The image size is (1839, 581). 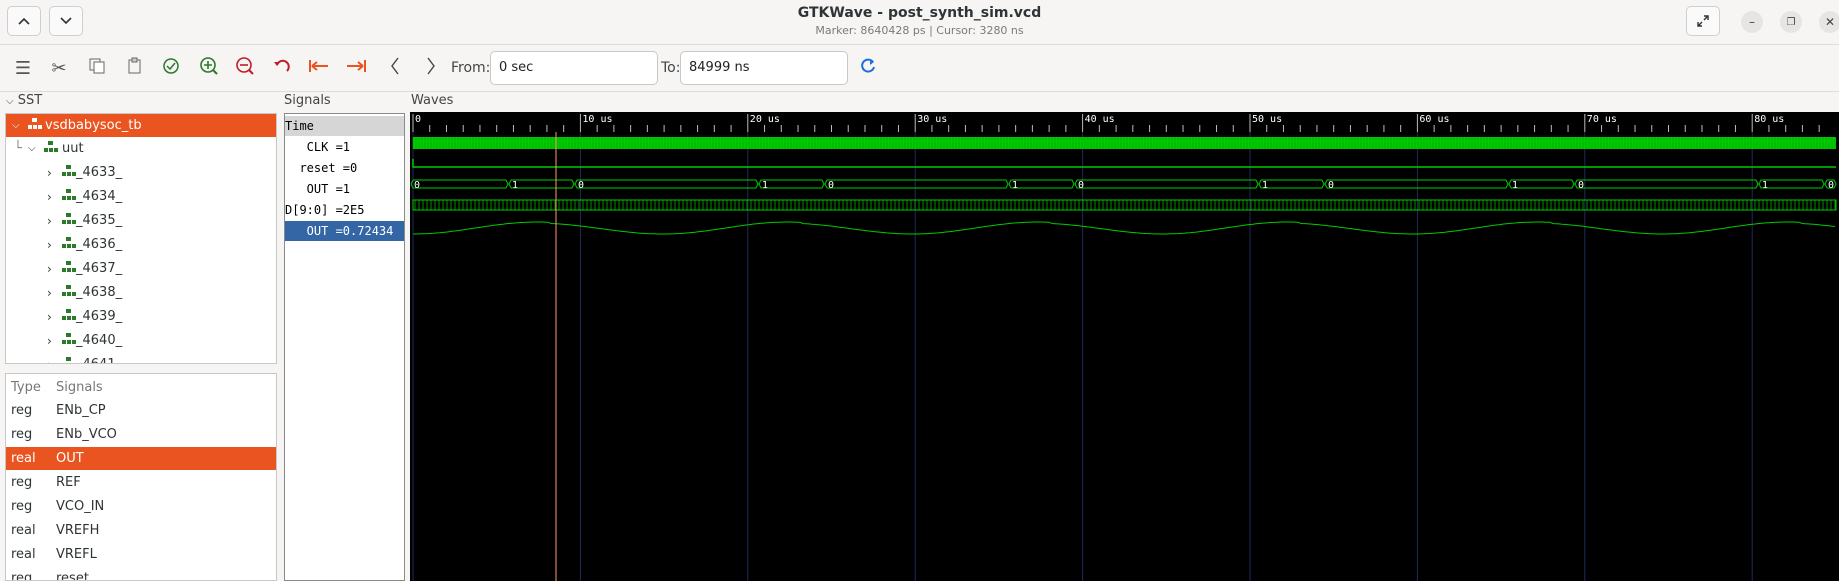 What do you see at coordinates (99, 268) in the screenshot?
I see `tree-item-label: _4637_` at bounding box center [99, 268].